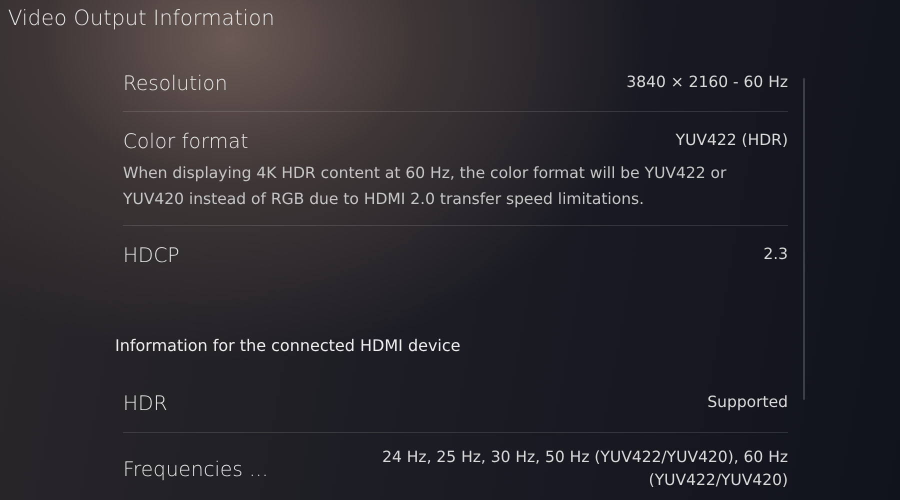 This screenshot has width=900, height=500. Describe the element at coordinates (288, 346) in the screenshot. I see `section-heading: Information for the connected HDMI device` at that location.